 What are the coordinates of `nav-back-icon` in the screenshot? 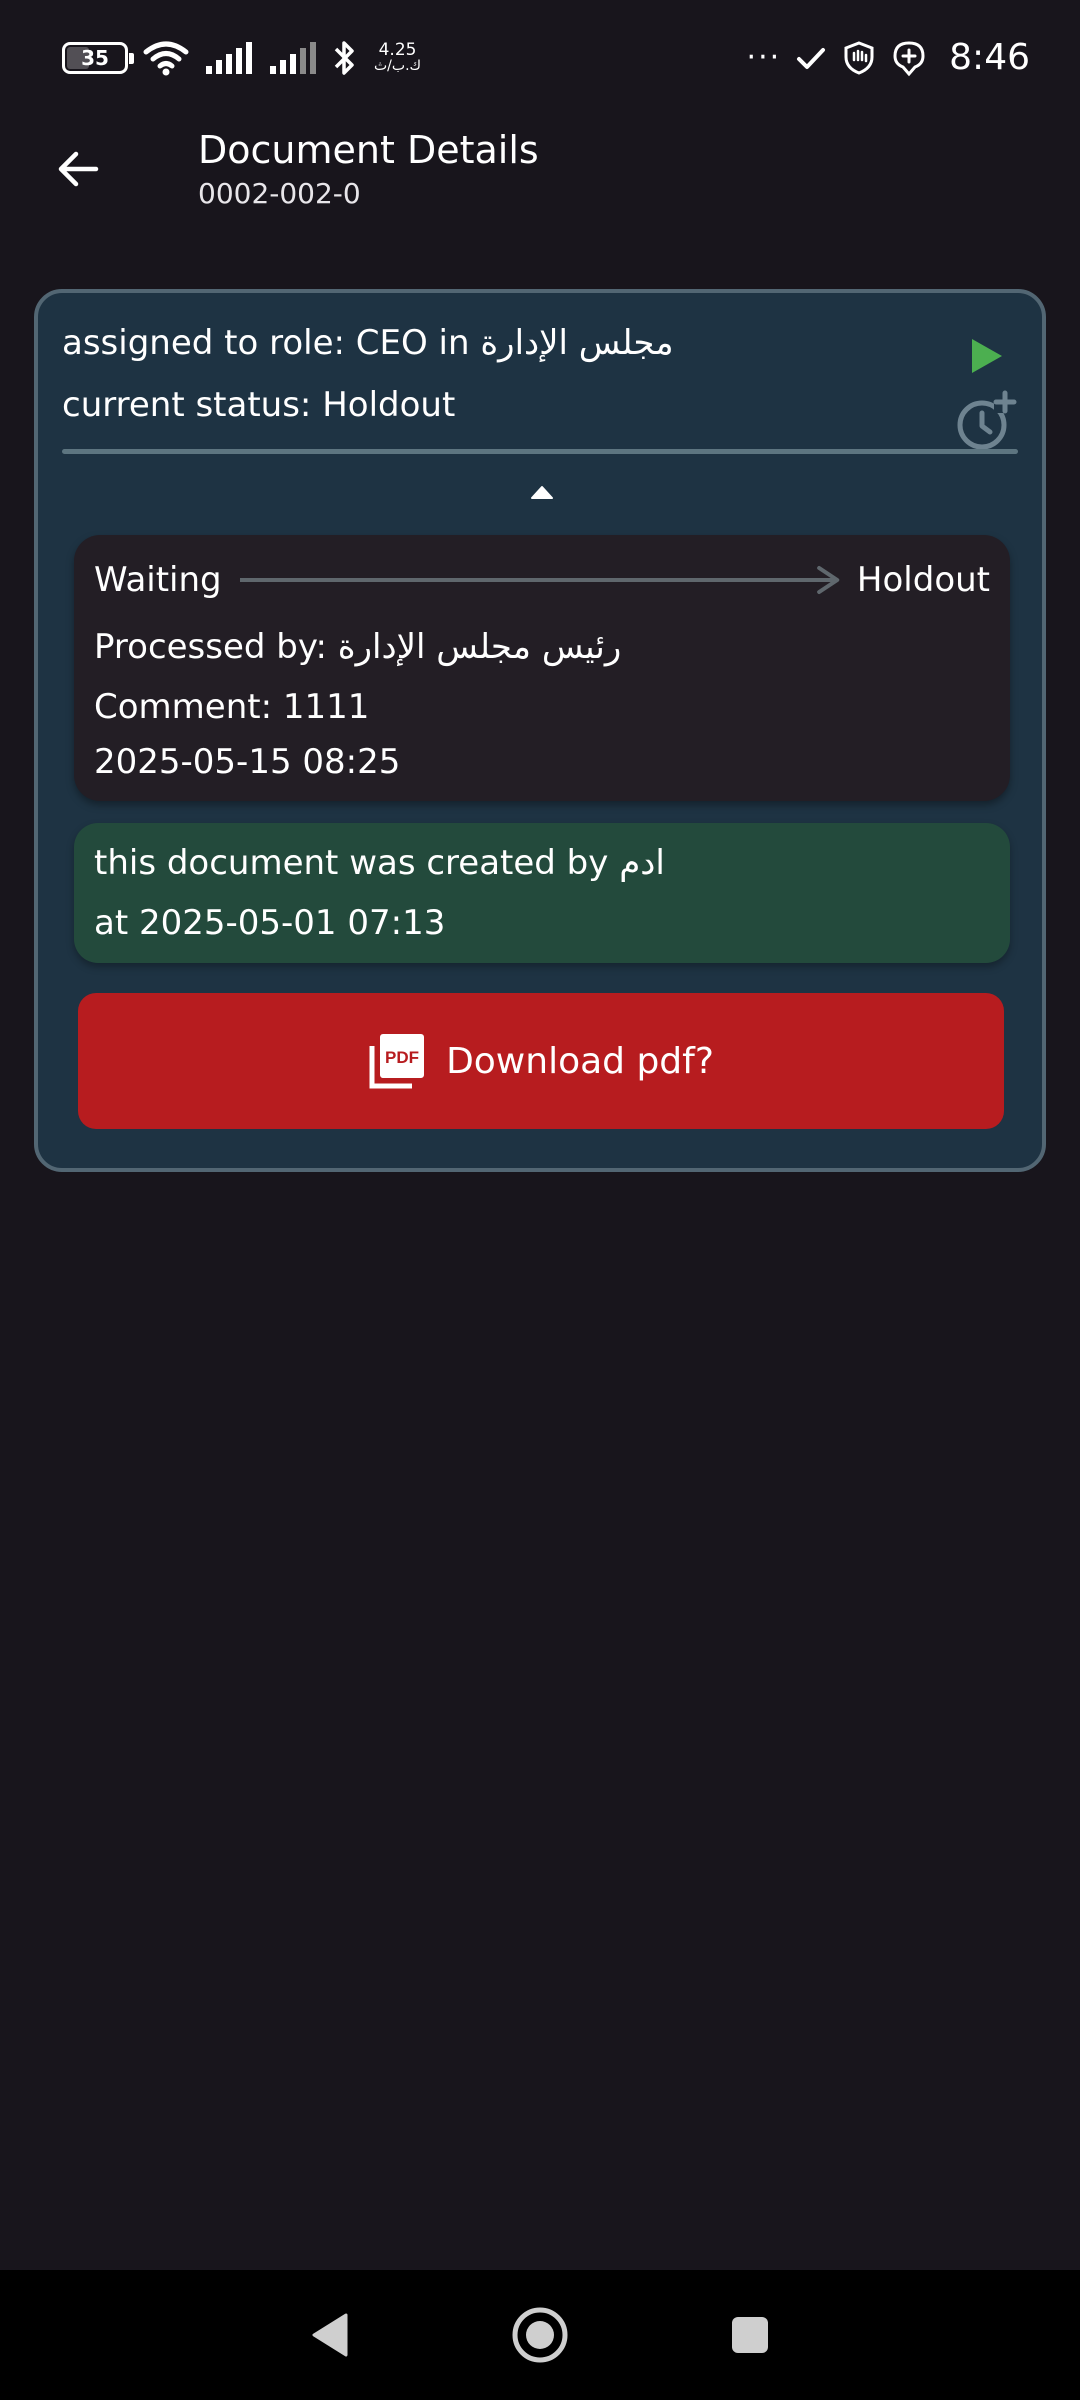 It's located at (330, 2335).